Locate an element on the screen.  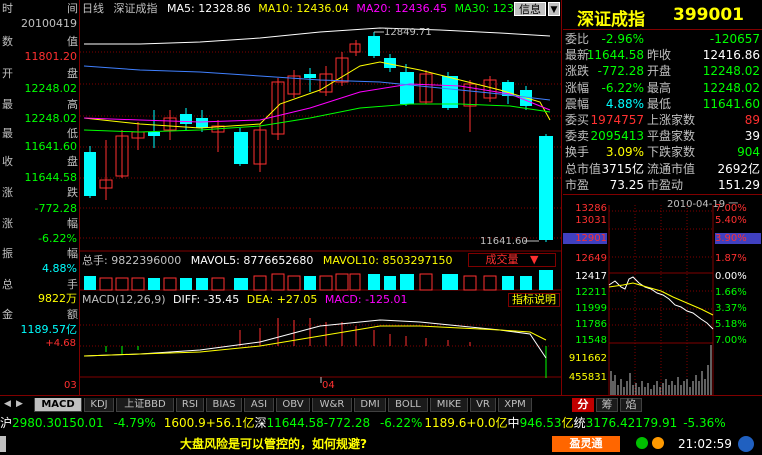
quote-key: 震幅 is located at coordinates (577, 103).